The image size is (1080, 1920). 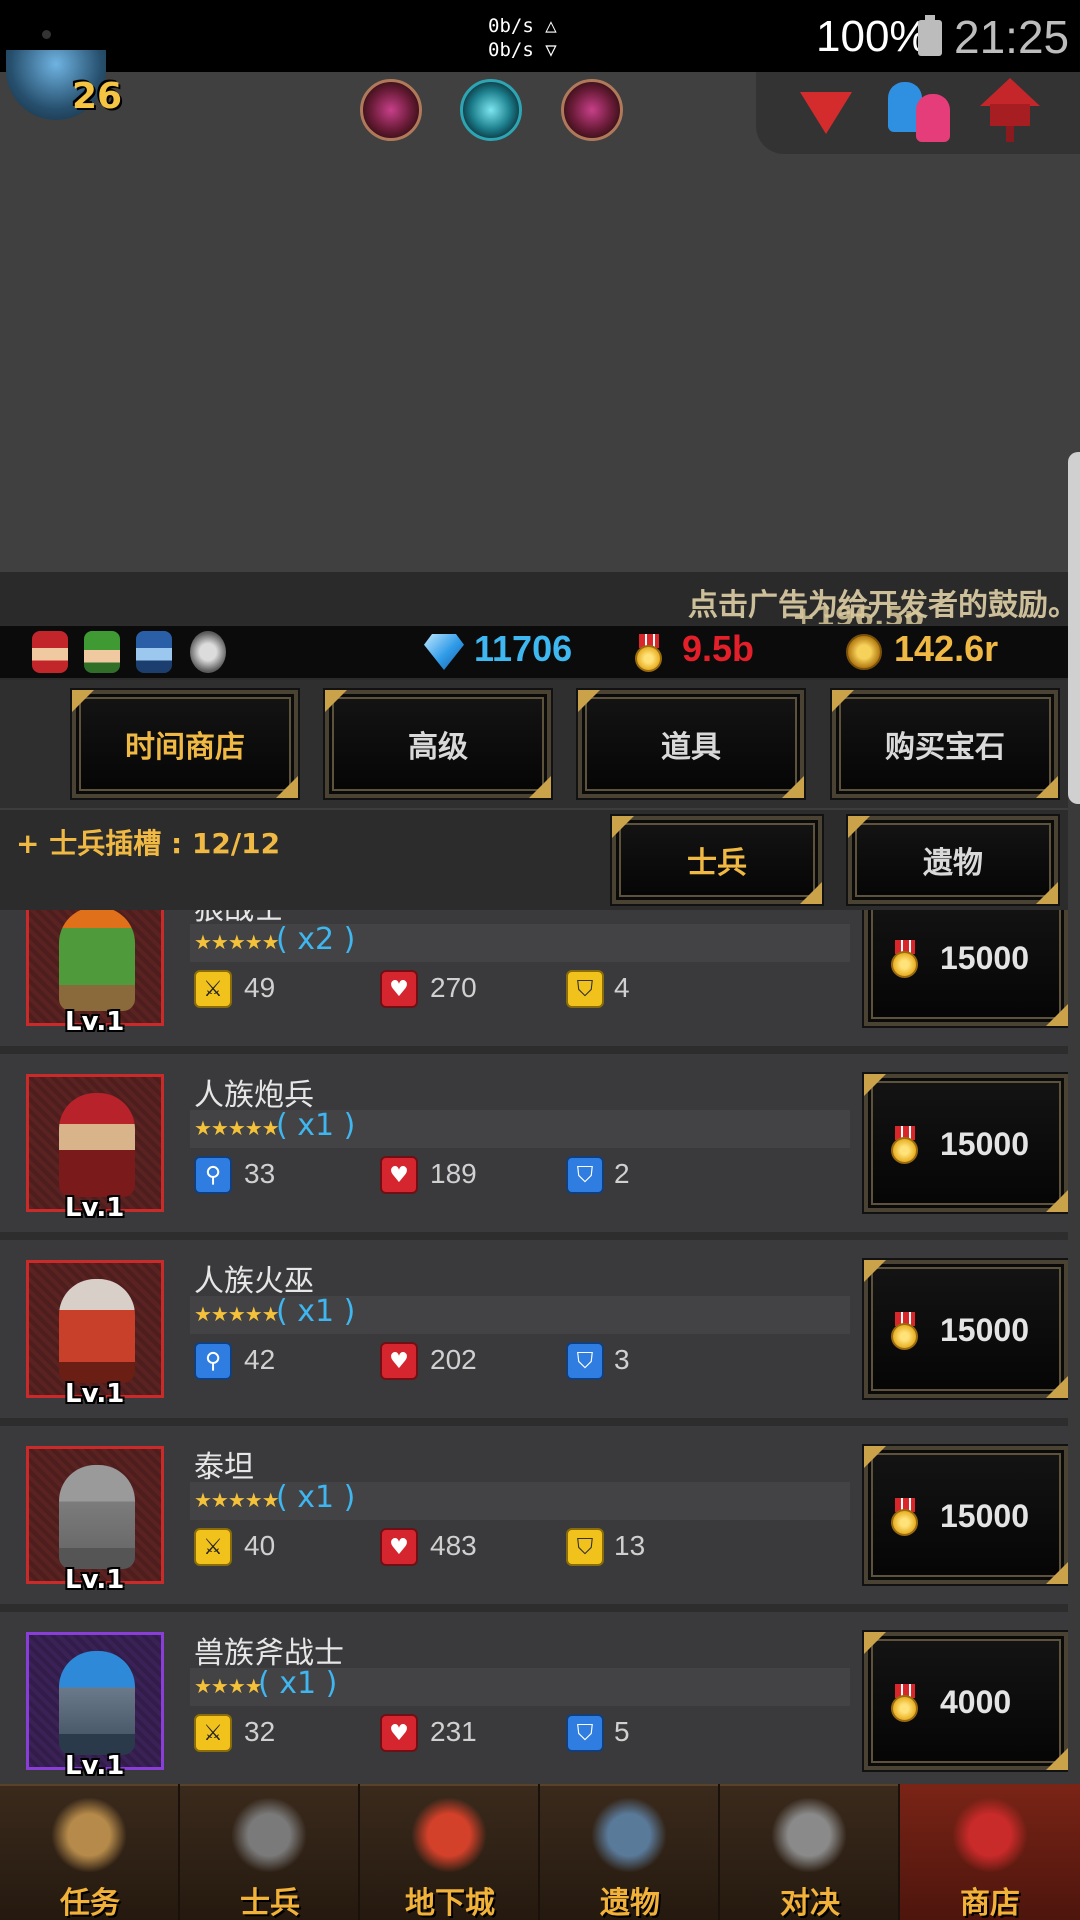 What do you see at coordinates (622, 1173) in the screenshot?
I see `unit-defense: 2` at bounding box center [622, 1173].